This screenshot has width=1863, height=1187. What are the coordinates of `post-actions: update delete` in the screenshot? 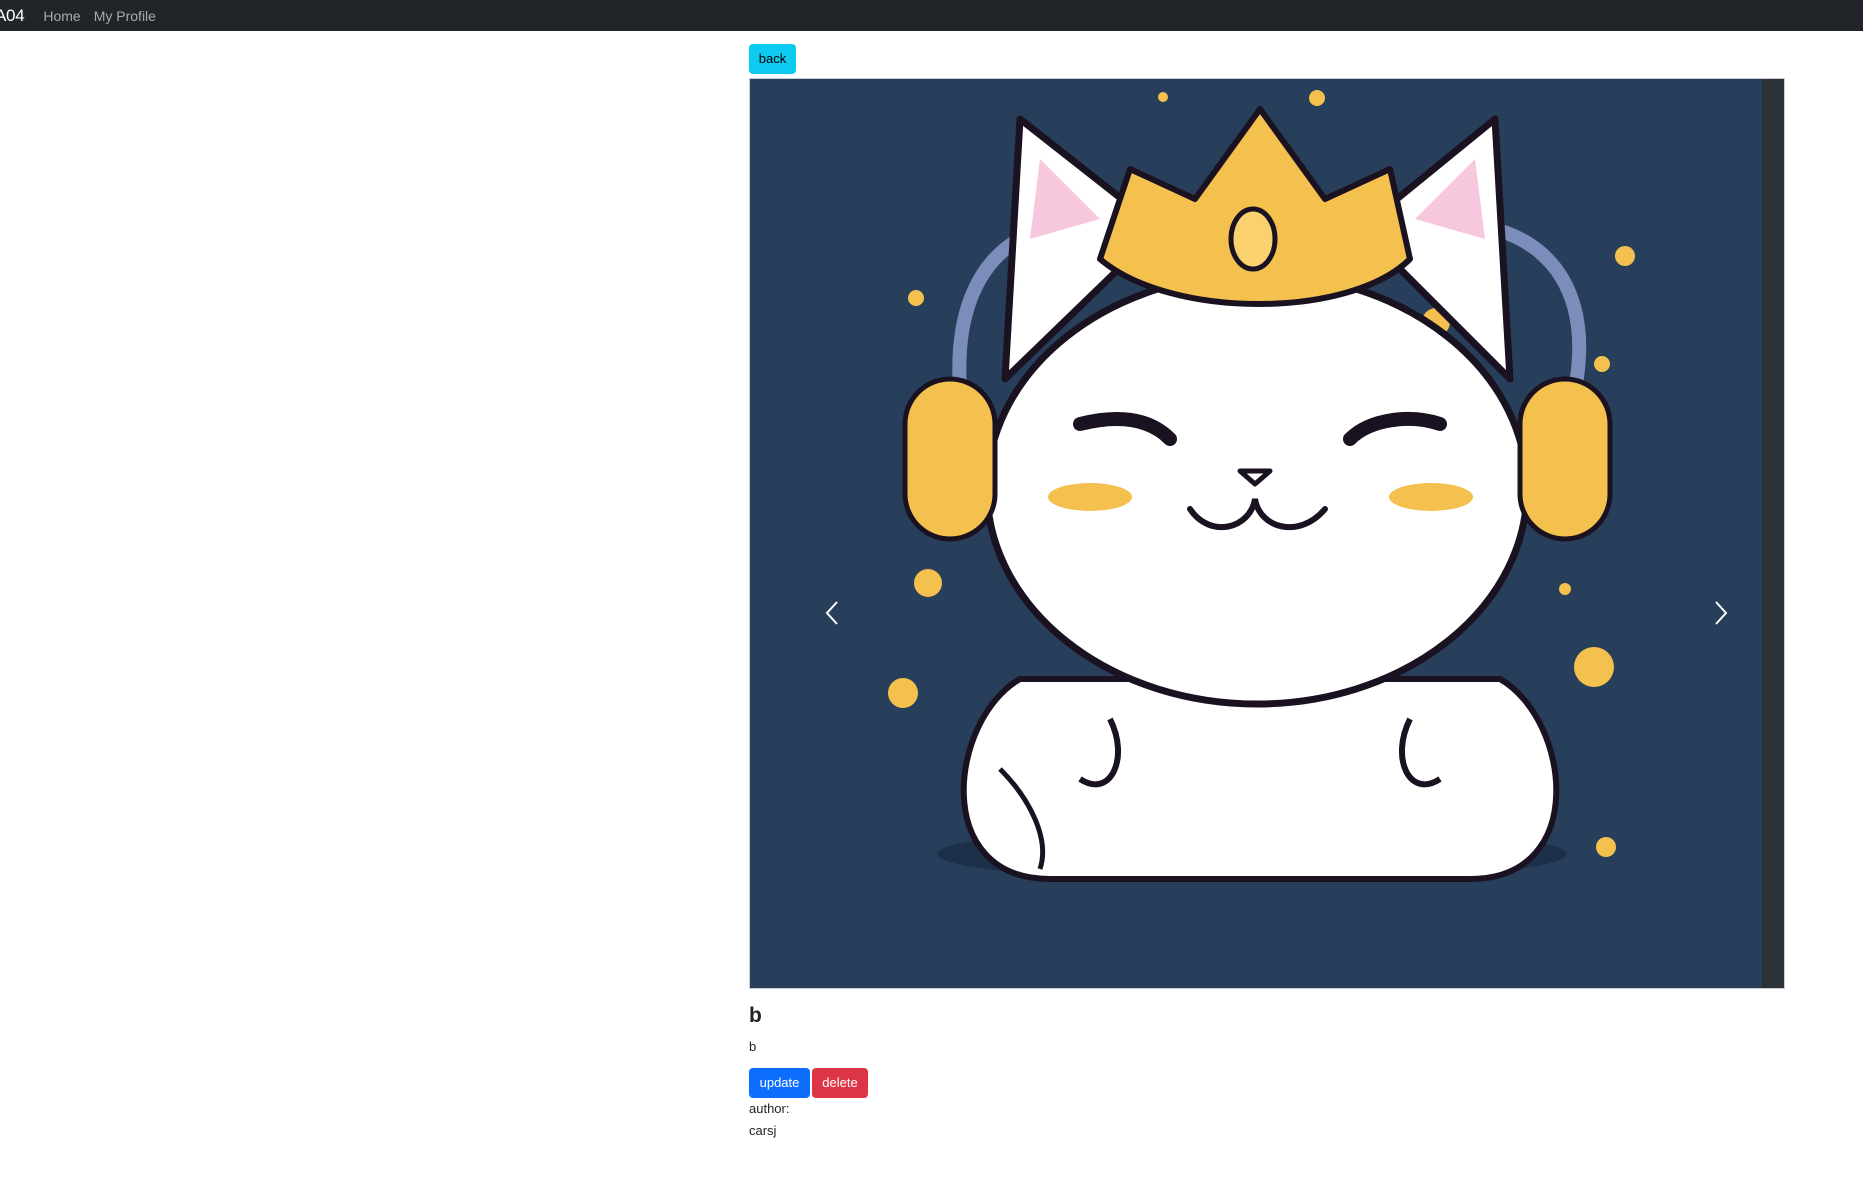 It's located at (808, 1083).